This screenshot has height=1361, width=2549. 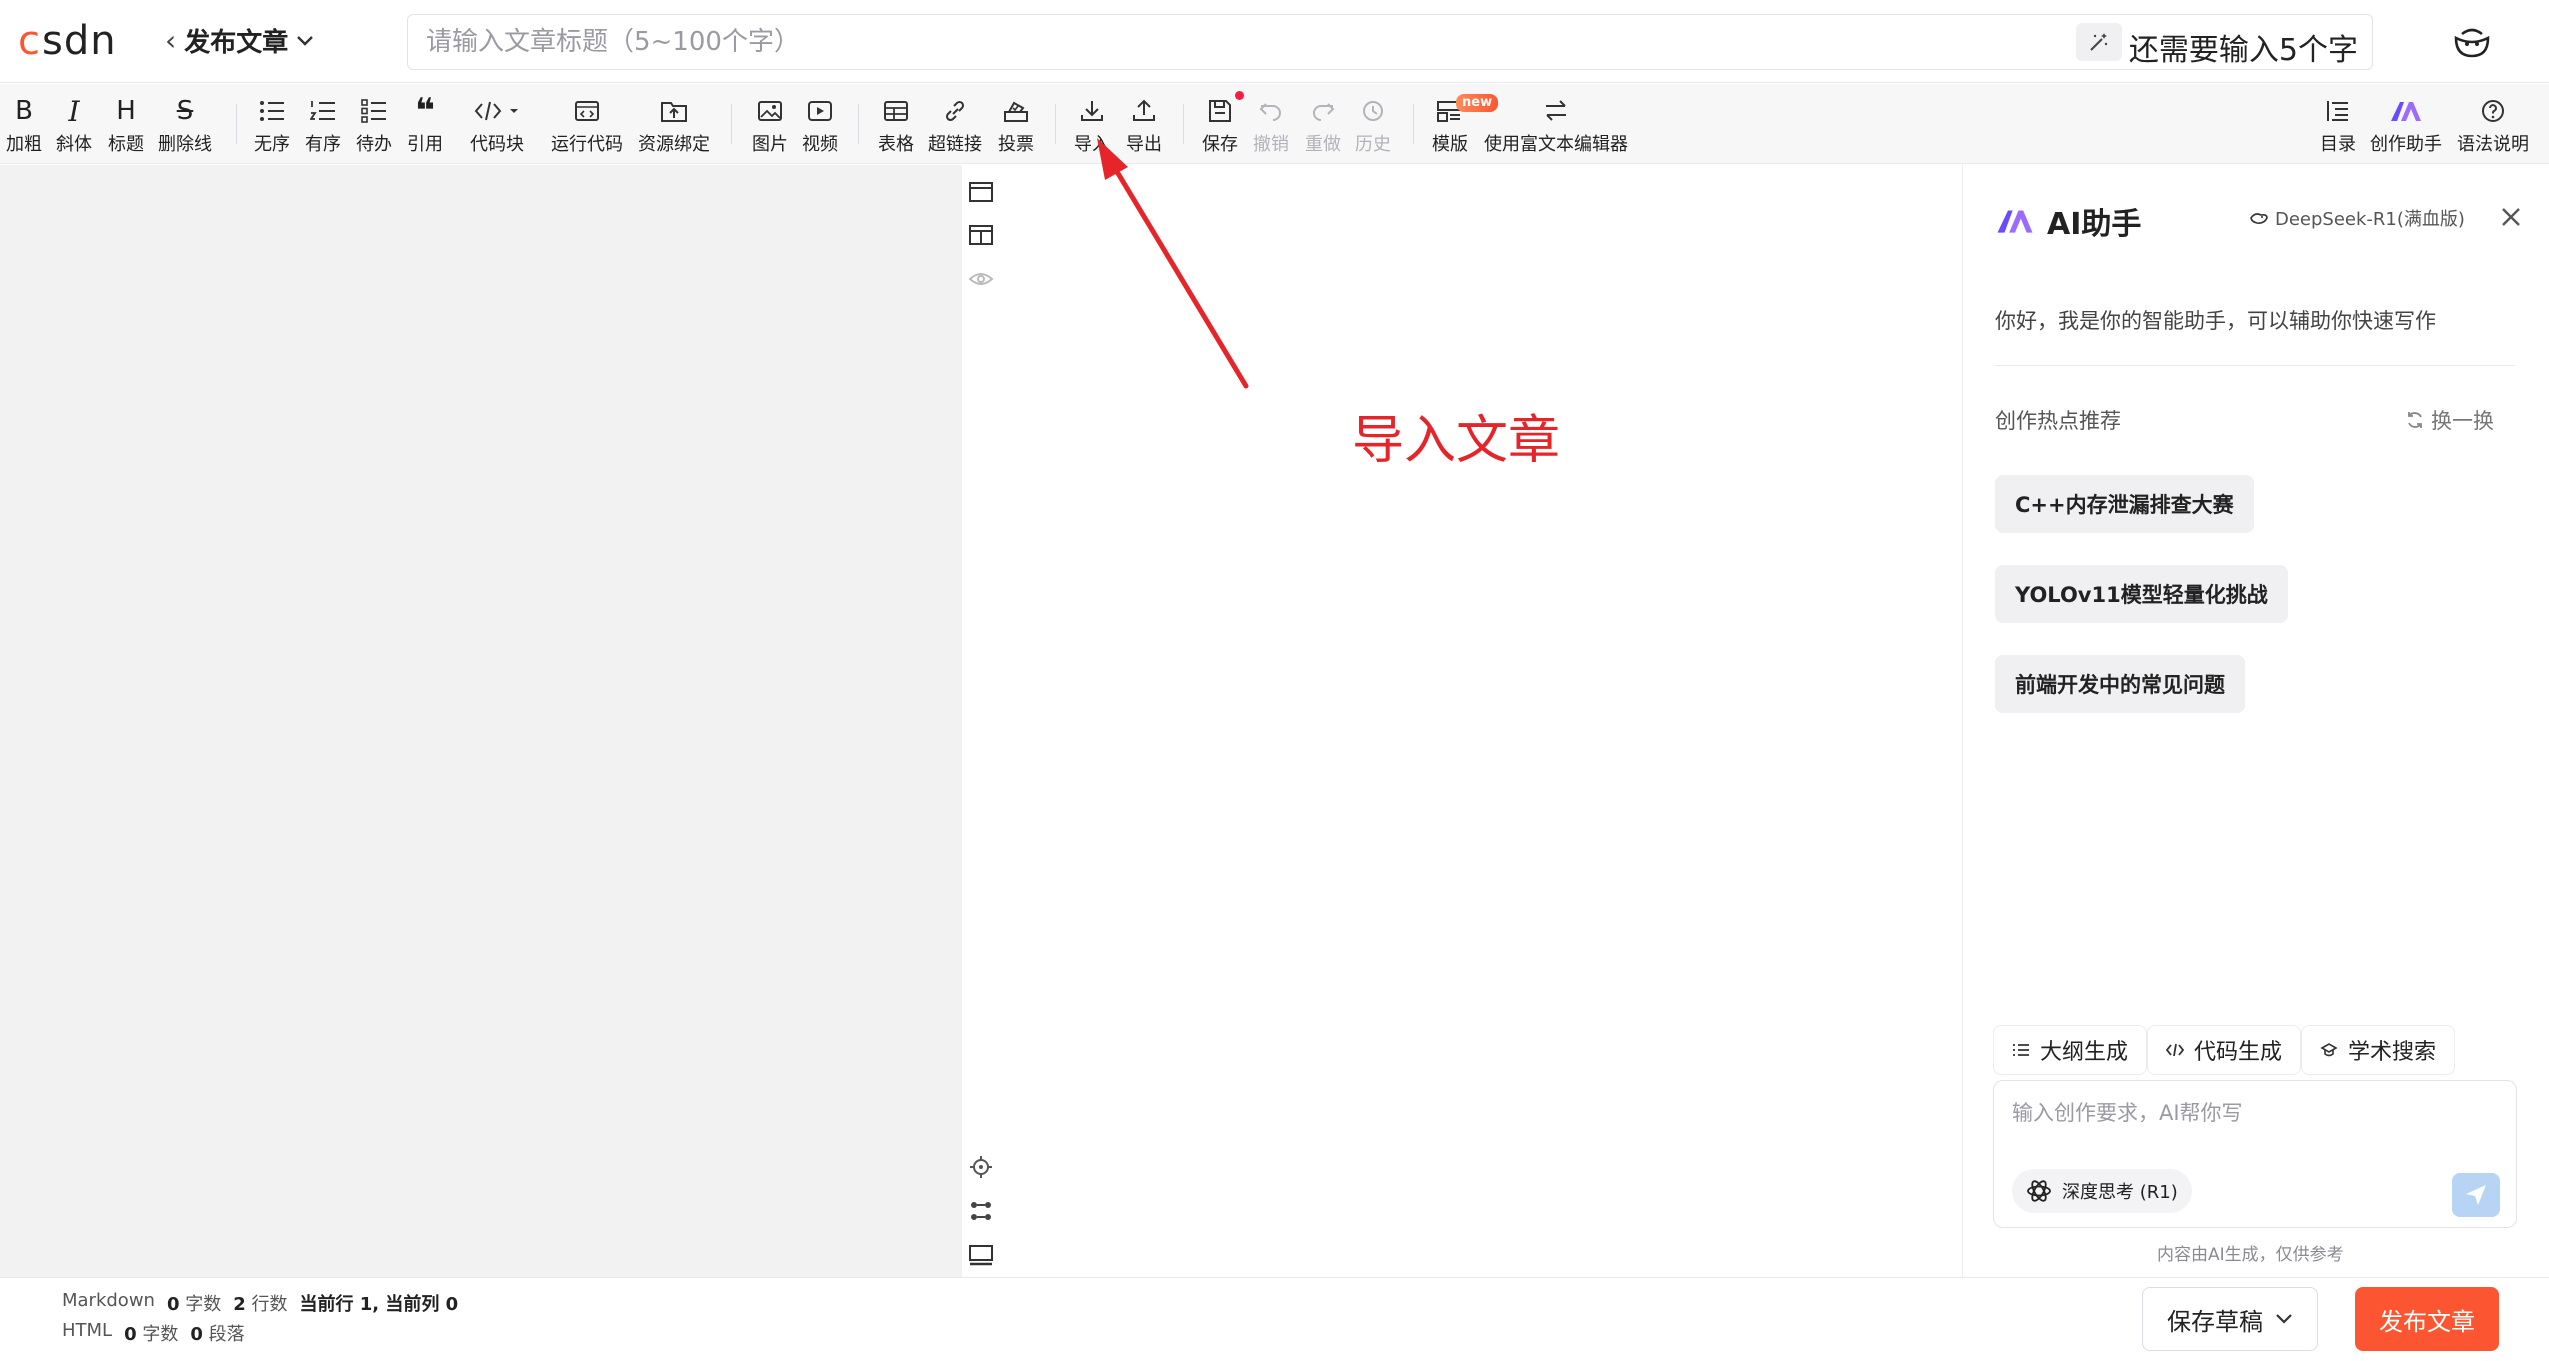 I want to click on toc-icon, so click(x=2337, y=111).